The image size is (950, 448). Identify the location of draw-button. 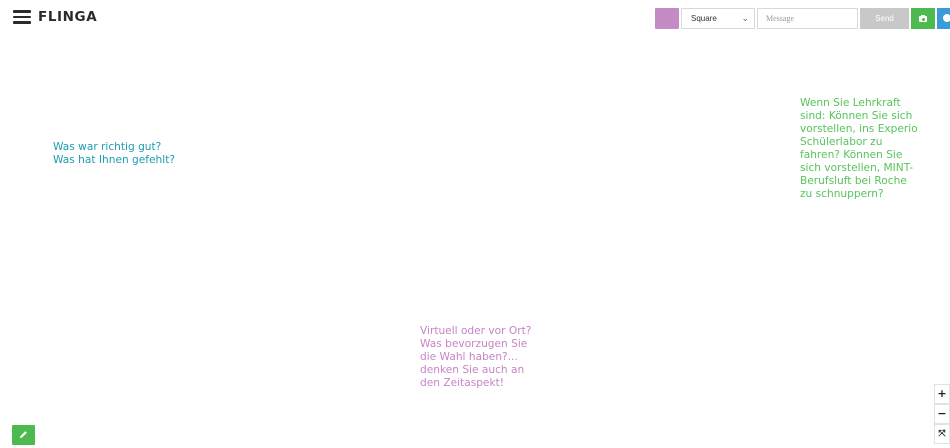
(23, 435).